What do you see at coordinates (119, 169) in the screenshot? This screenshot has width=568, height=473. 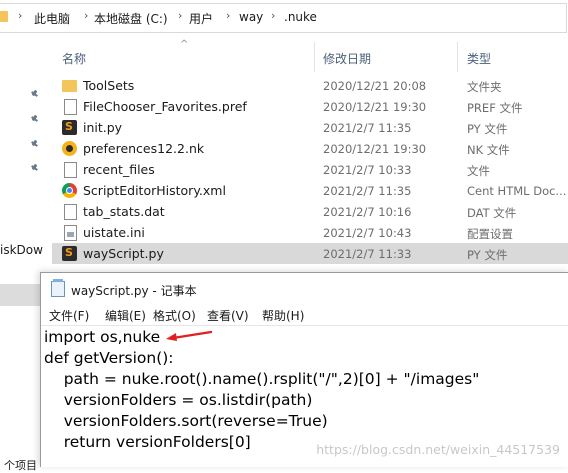 I see `file-name: recent_files` at bounding box center [119, 169].